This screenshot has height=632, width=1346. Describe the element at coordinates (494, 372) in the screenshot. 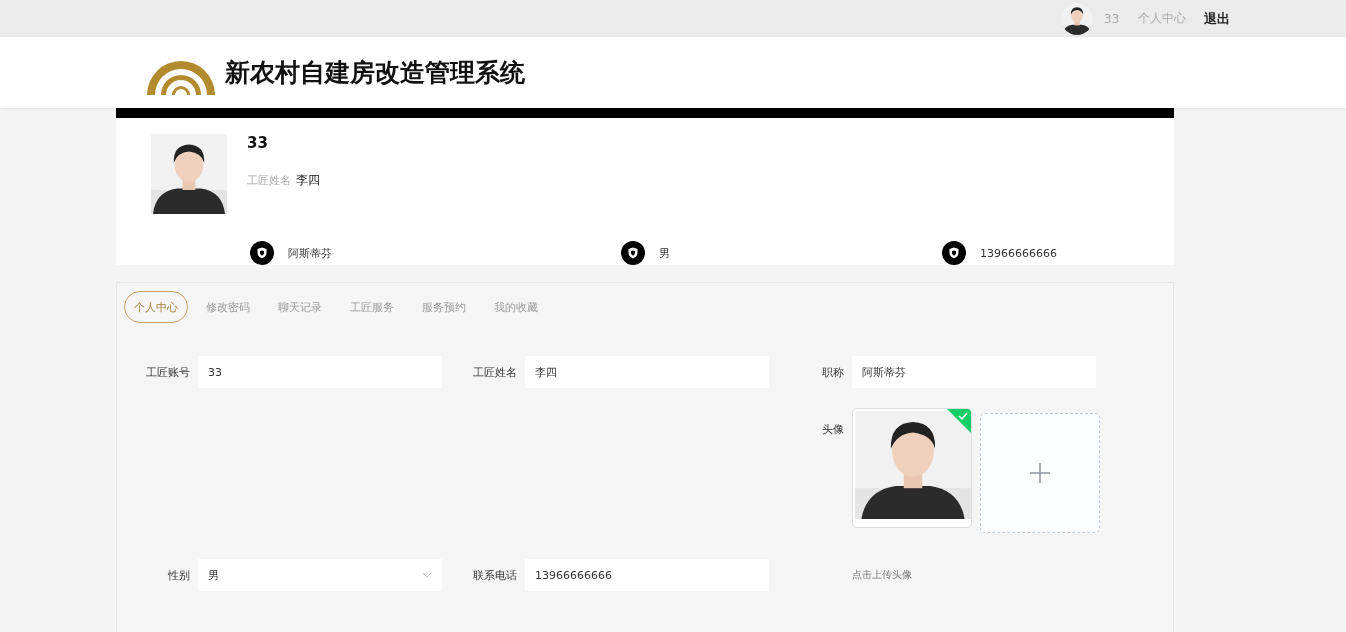

I see `field-label: 工匠姓名` at that location.